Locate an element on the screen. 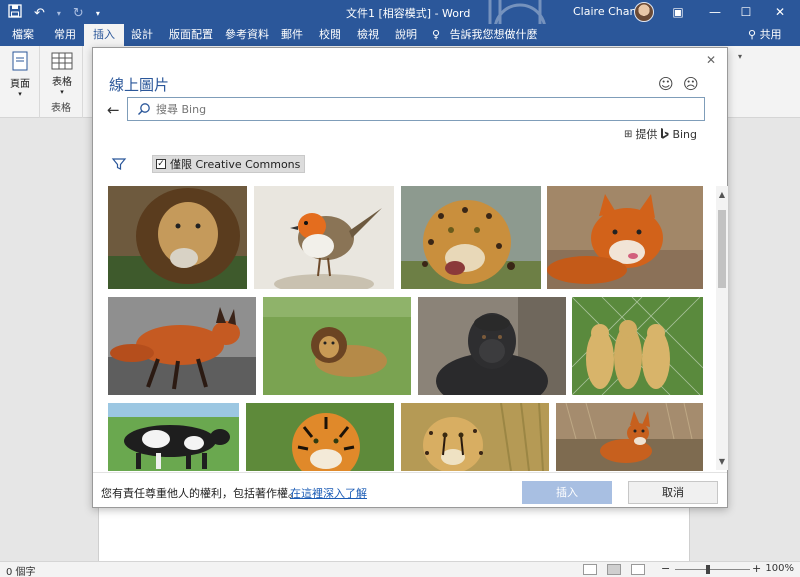 This screenshot has height=577, width=800. minimize-icon: — is located at coordinates (715, 12).